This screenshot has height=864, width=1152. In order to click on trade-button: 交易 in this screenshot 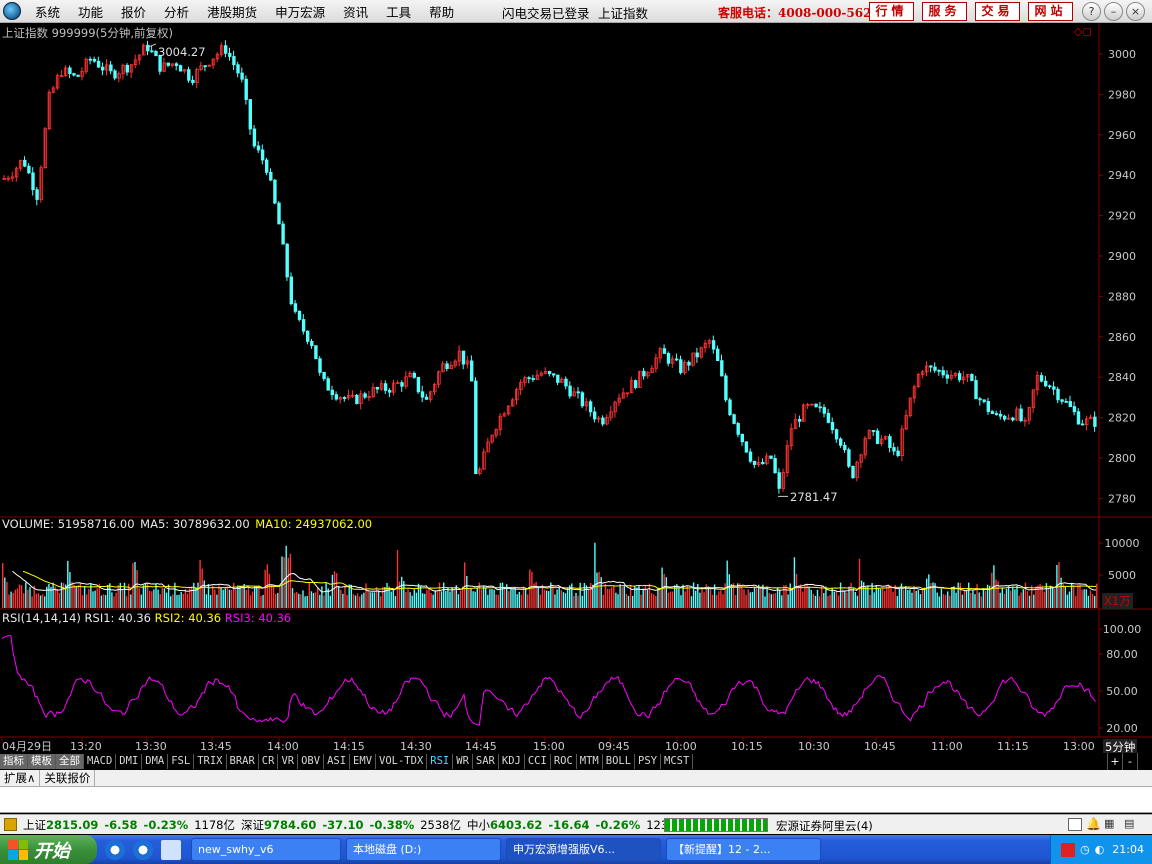, I will do `click(997, 11)`.